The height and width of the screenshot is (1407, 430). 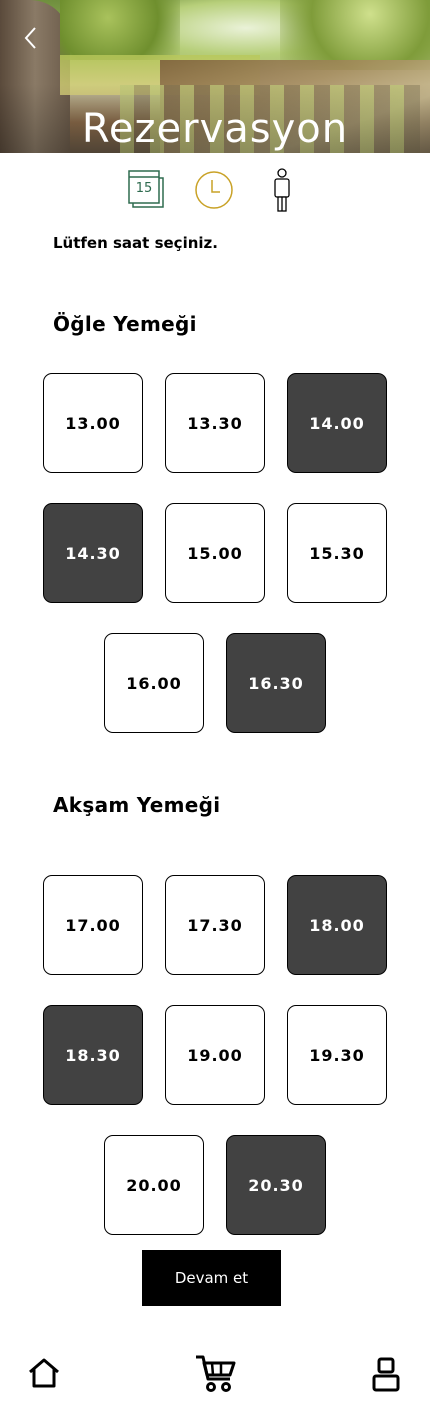 What do you see at coordinates (93, 925) in the screenshot?
I see `time-slot: 17.00` at bounding box center [93, 925].